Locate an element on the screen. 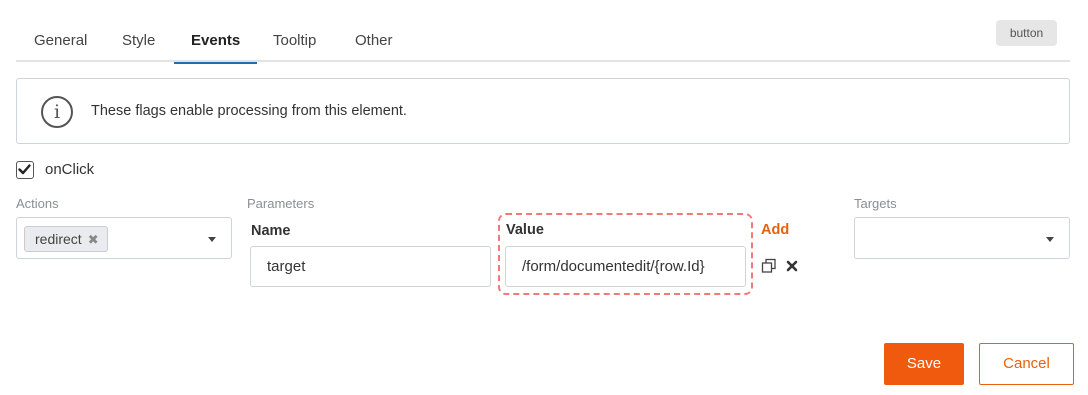  action-chip-redirect: redirect ✖ is located at coordinates (66, 239).